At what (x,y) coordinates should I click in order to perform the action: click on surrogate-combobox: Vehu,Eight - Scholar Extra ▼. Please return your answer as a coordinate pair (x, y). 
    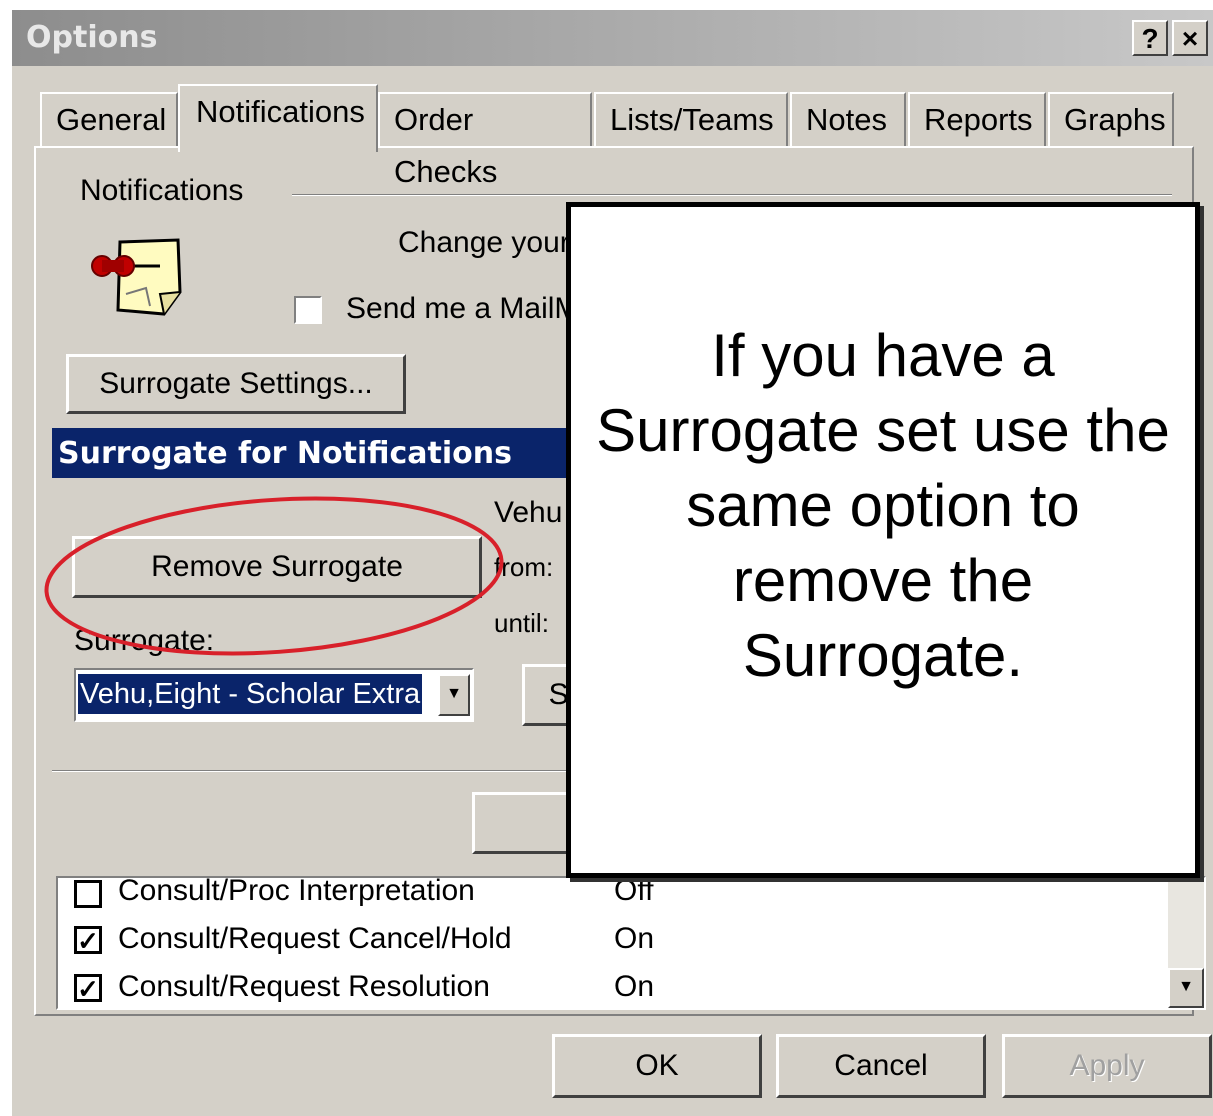
    Looking at the image, I should click on (274, 695).